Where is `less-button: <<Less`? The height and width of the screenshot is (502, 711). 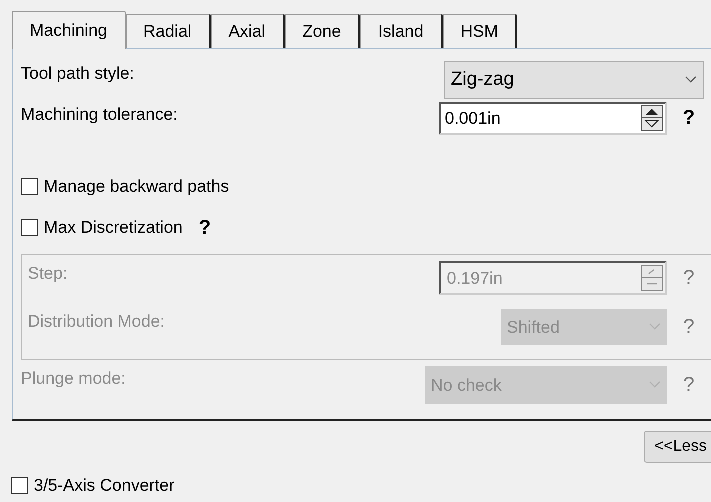 less-button: <<Less is located at coordinates (677, 447).